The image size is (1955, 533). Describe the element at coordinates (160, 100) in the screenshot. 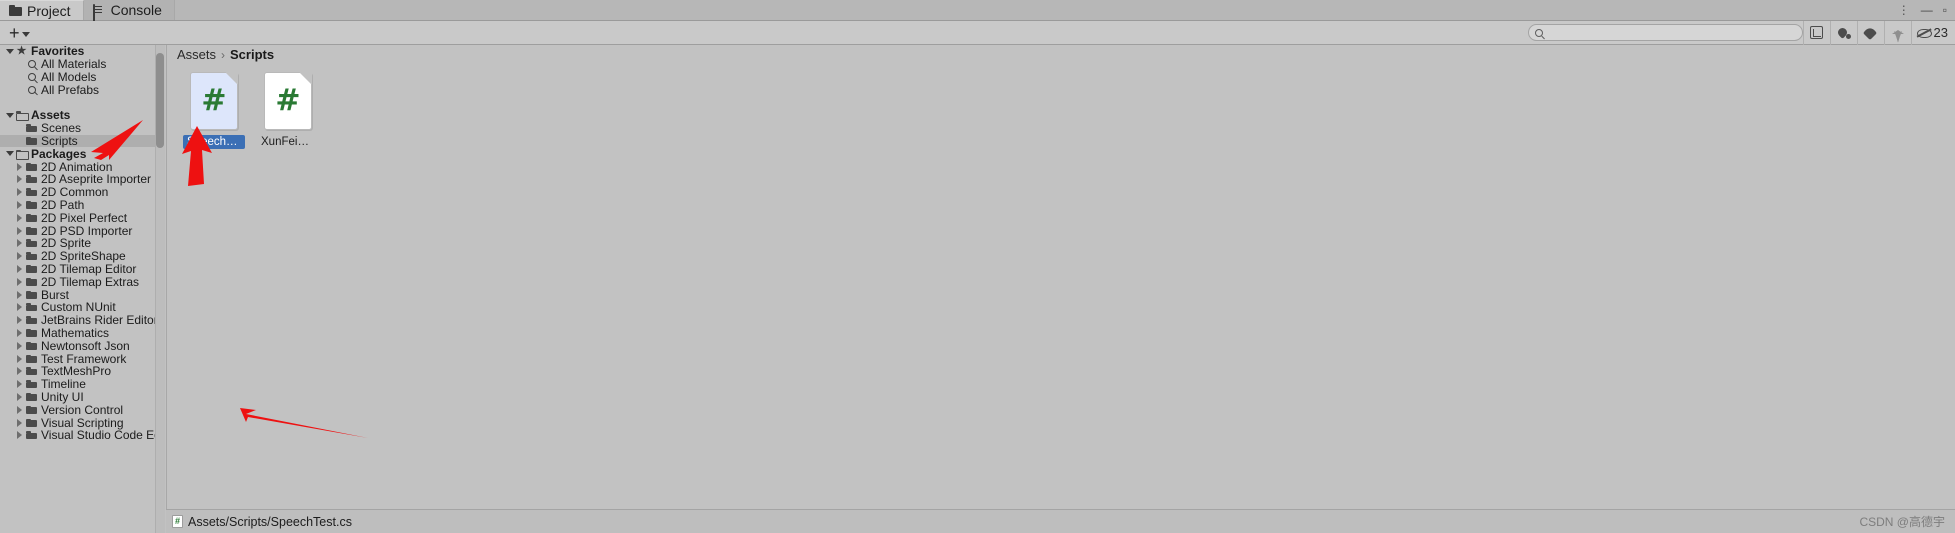

I see `tree-scrollbar-thumb` at that location.